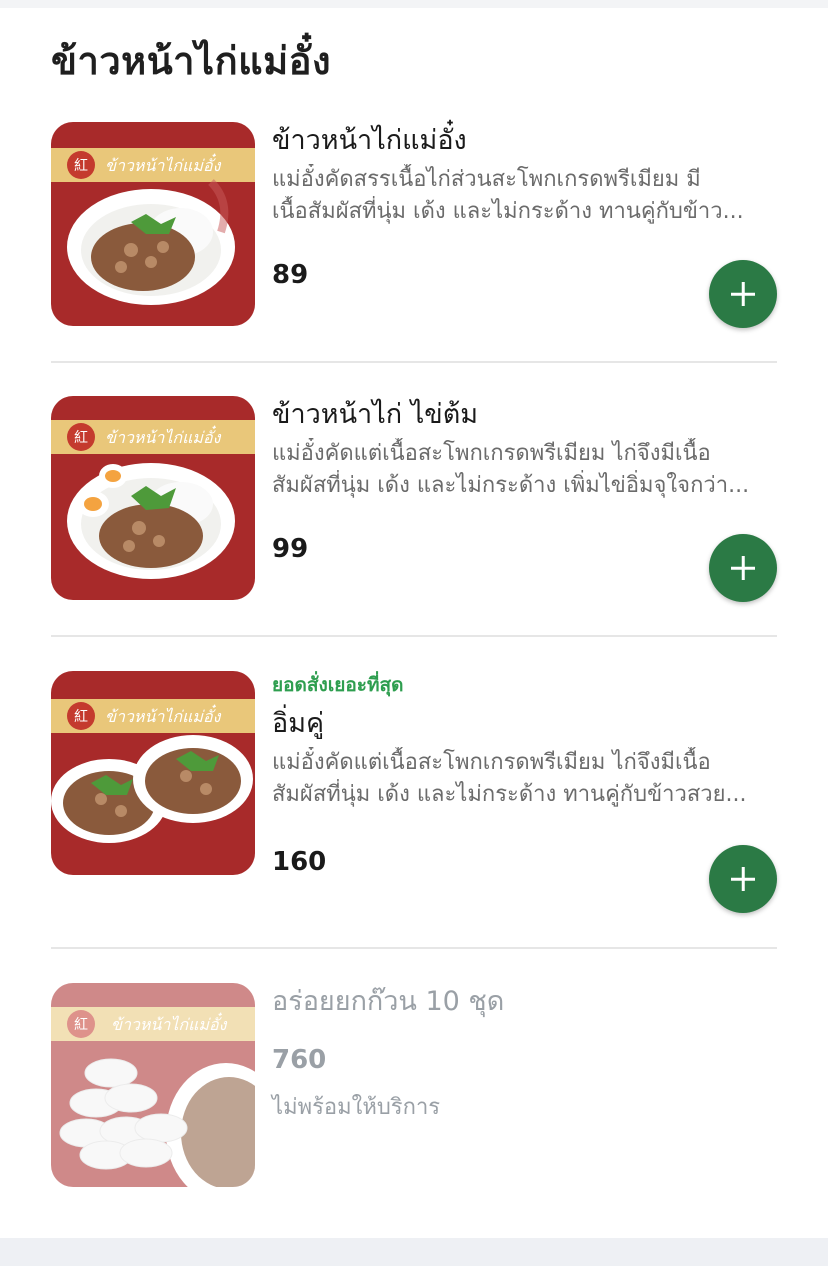  What do you see at coordinates (414, 1252) in the screenshot?
I see `bottom-strip` at bounding box center [414, 1252].